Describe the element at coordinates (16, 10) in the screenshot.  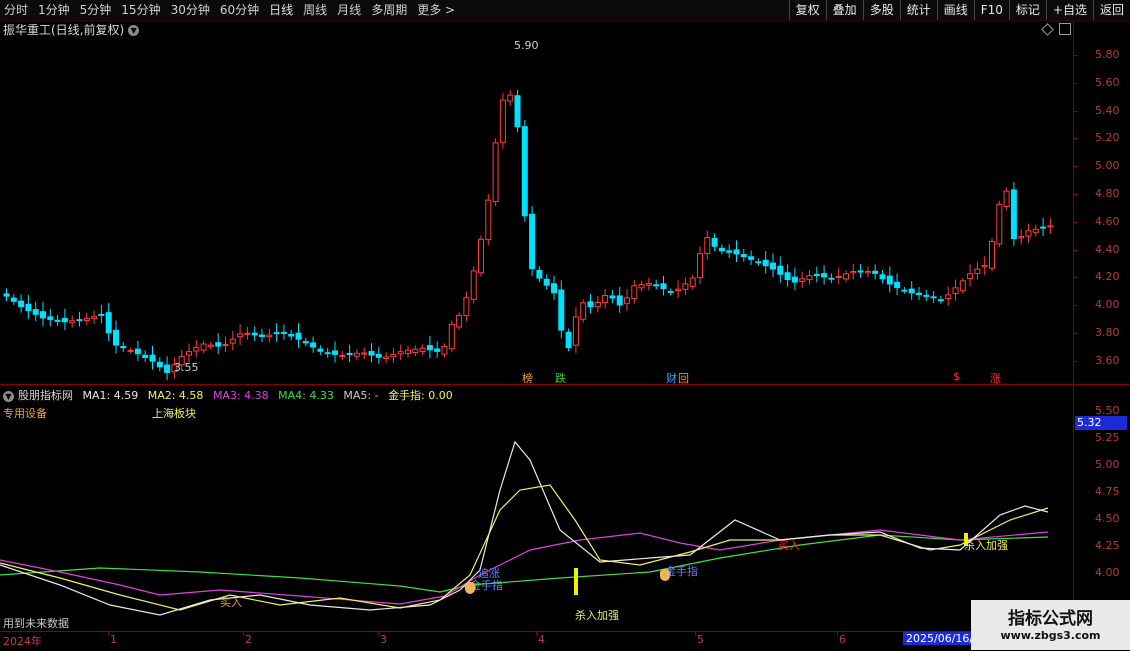
I see `tab-fenshi: 分时` at that location.